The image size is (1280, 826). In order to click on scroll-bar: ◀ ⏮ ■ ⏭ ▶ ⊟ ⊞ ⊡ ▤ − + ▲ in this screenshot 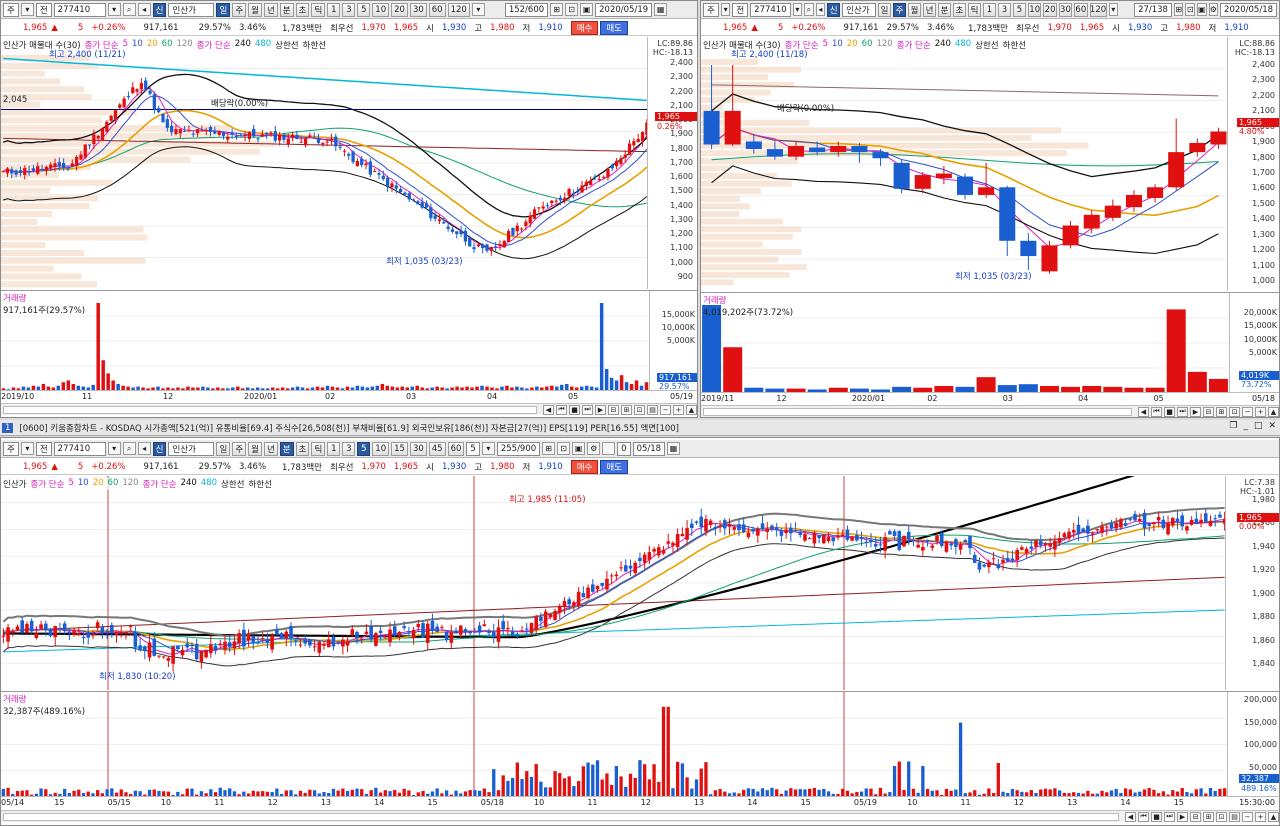, I will do `click(349, 409)`.